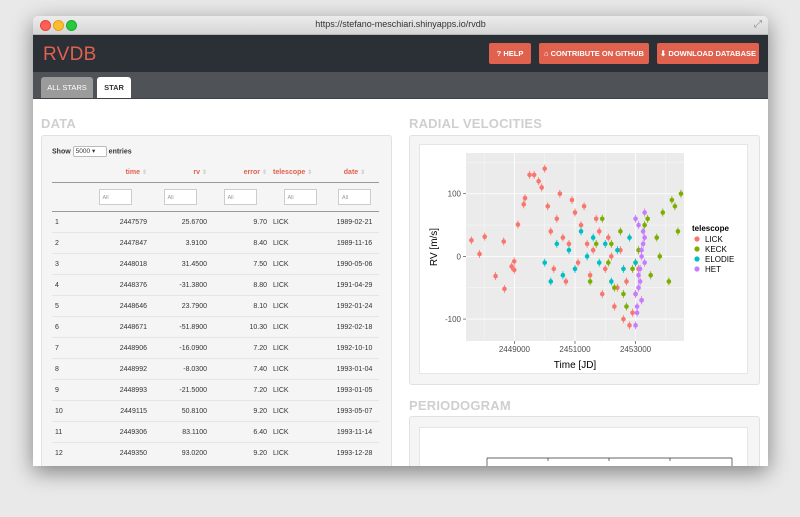  What do you see at coordinates (215, 243) in the screenshot?
I see `table-row: 2 2447847 3.9100 8.40 LICK 1989-11-16` at bounding box center [215, 243].